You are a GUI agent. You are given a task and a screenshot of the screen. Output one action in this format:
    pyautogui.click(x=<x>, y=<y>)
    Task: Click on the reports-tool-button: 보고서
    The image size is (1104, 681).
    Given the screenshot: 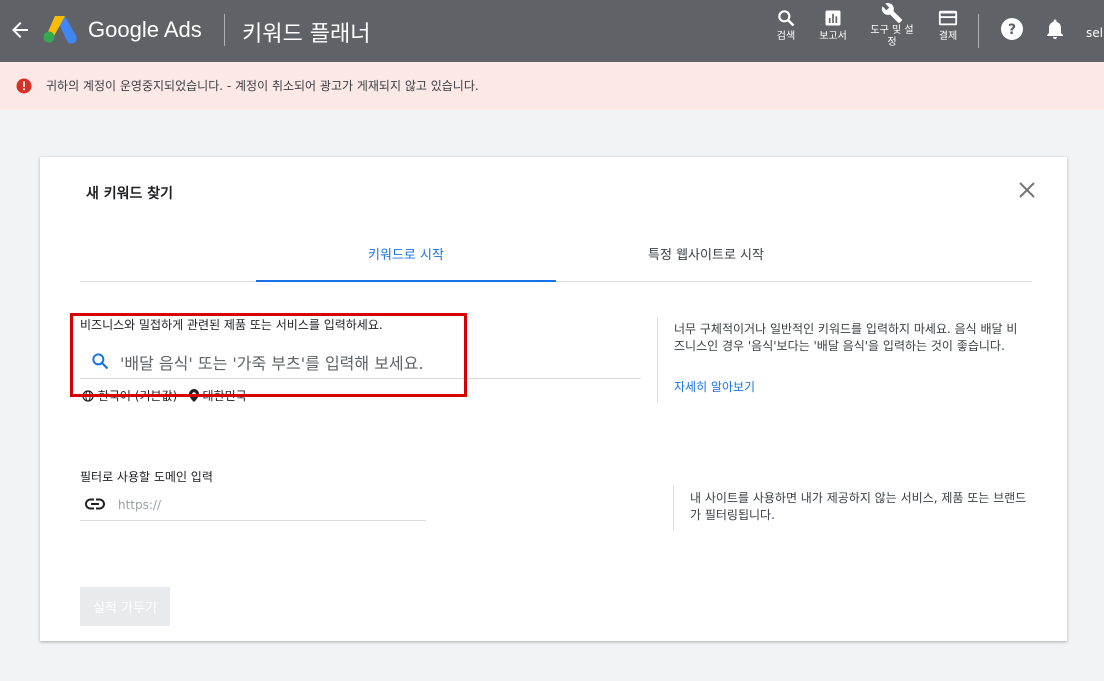 What is the action you would take?
    pyautogui.click(x=833, y=25)
    